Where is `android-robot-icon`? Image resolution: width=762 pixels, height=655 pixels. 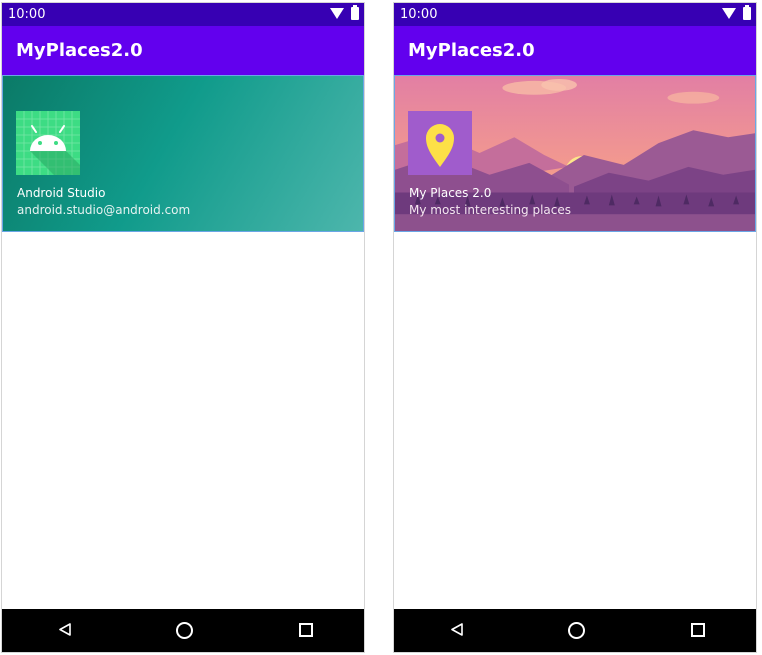
android-robot-icon is located at coordinates (48, 143).